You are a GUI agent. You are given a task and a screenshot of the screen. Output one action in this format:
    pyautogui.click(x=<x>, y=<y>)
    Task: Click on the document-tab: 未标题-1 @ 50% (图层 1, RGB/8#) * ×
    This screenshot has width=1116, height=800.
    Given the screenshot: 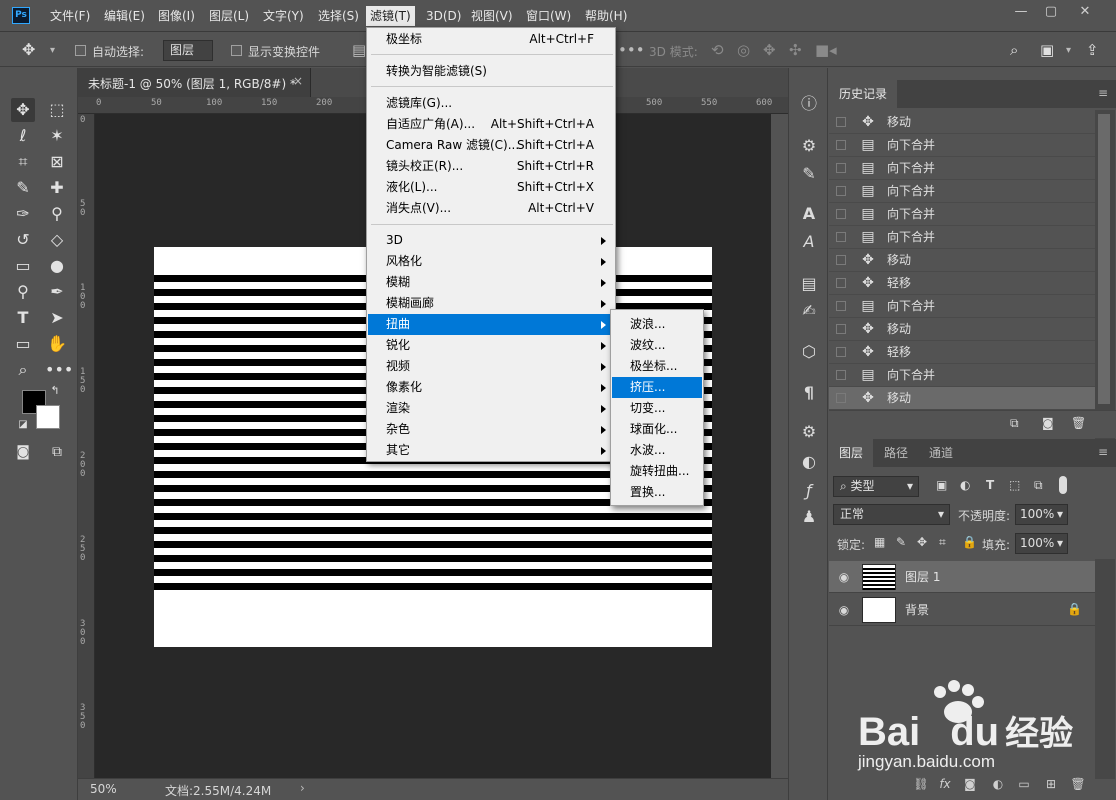 What is the action you would take?
    pyautogui.click(x=194, y=82)
    